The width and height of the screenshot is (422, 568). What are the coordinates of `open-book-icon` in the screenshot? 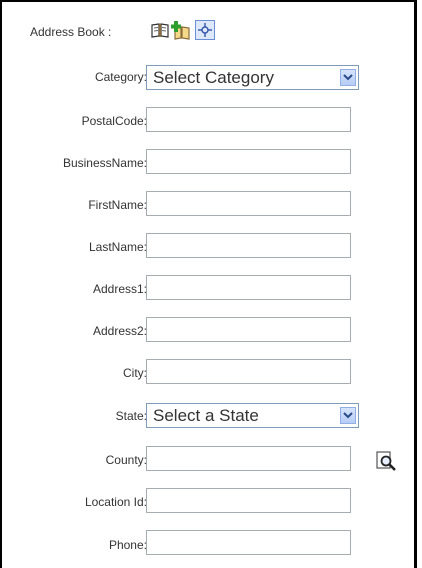 It's located at (160, 30).